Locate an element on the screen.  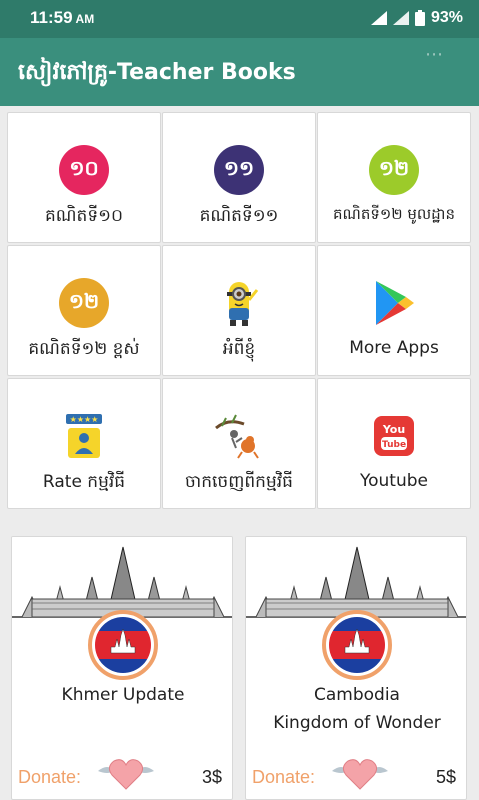
menu-item-label: គណិតទី១១ is located at coordinates (239, 216).